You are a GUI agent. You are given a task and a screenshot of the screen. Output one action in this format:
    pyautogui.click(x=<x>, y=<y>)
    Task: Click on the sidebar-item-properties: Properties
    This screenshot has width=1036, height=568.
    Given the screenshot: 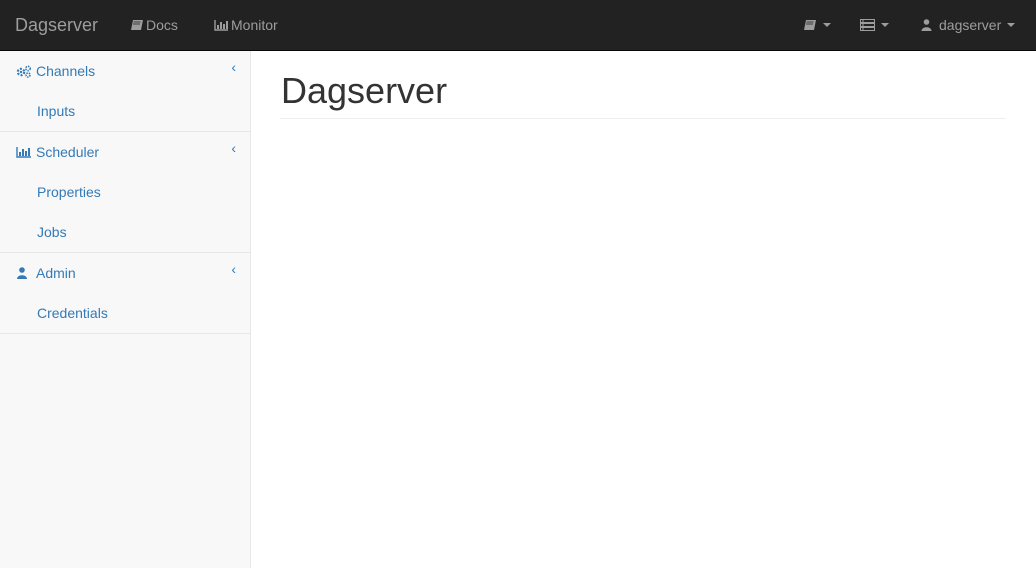 What is the action you would take?
    pyautogui.click(x=125, y=192)
    